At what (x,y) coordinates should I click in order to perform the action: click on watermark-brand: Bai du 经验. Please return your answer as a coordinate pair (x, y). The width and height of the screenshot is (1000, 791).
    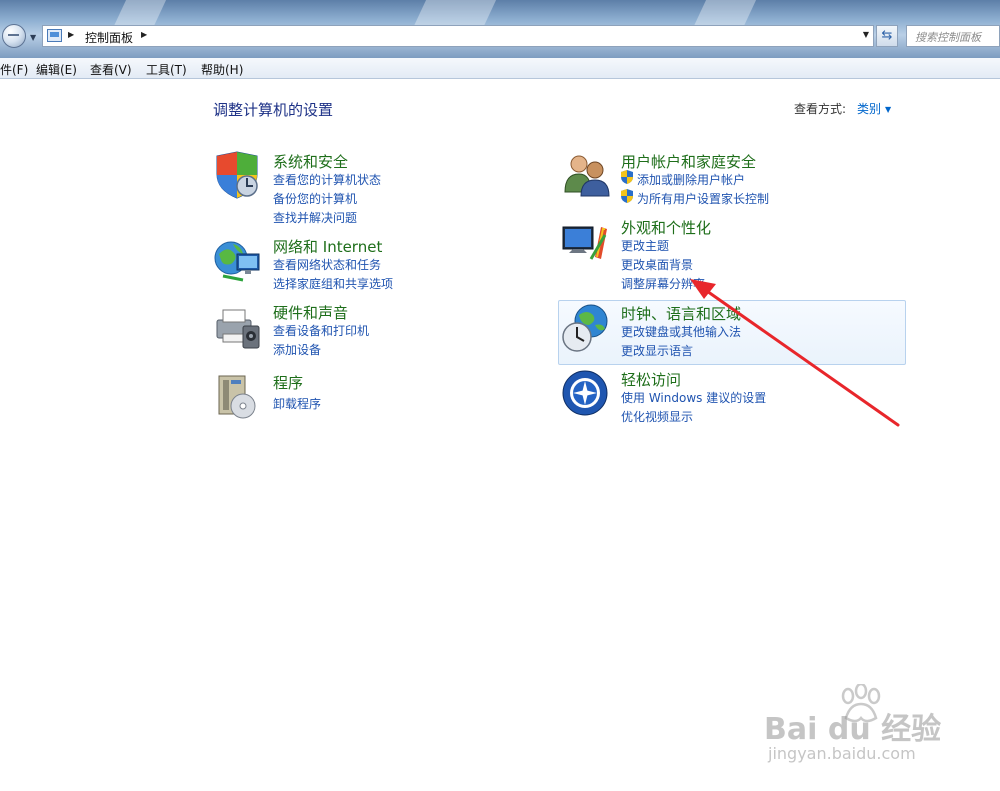
    Looking at the image, I should click on (853, 729).